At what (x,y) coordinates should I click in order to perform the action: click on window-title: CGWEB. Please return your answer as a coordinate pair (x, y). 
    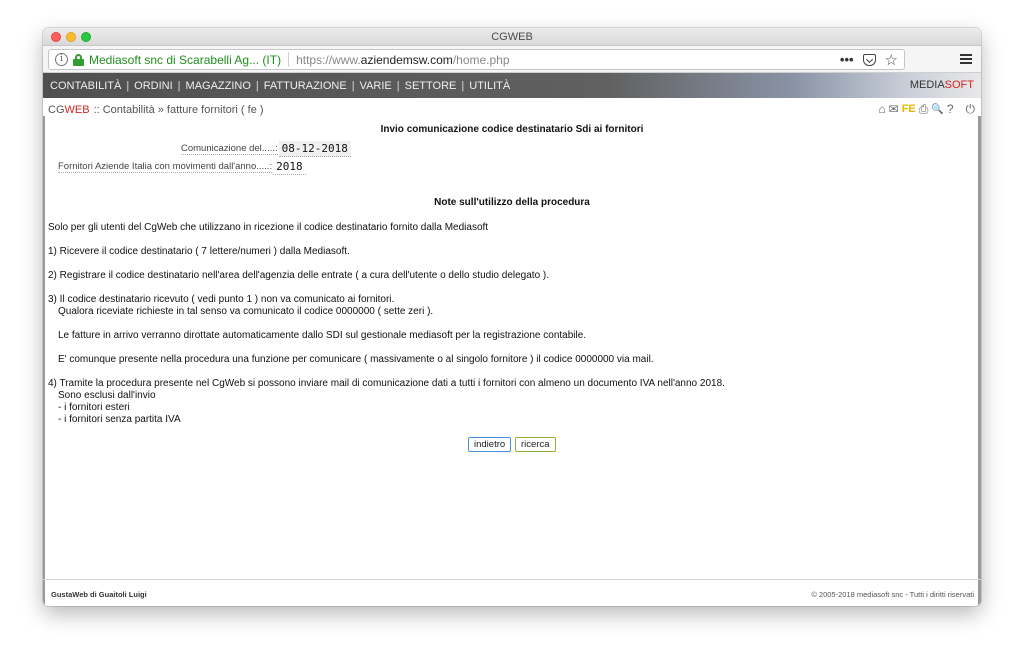
    Looking at the image, I should click on (512, 37).